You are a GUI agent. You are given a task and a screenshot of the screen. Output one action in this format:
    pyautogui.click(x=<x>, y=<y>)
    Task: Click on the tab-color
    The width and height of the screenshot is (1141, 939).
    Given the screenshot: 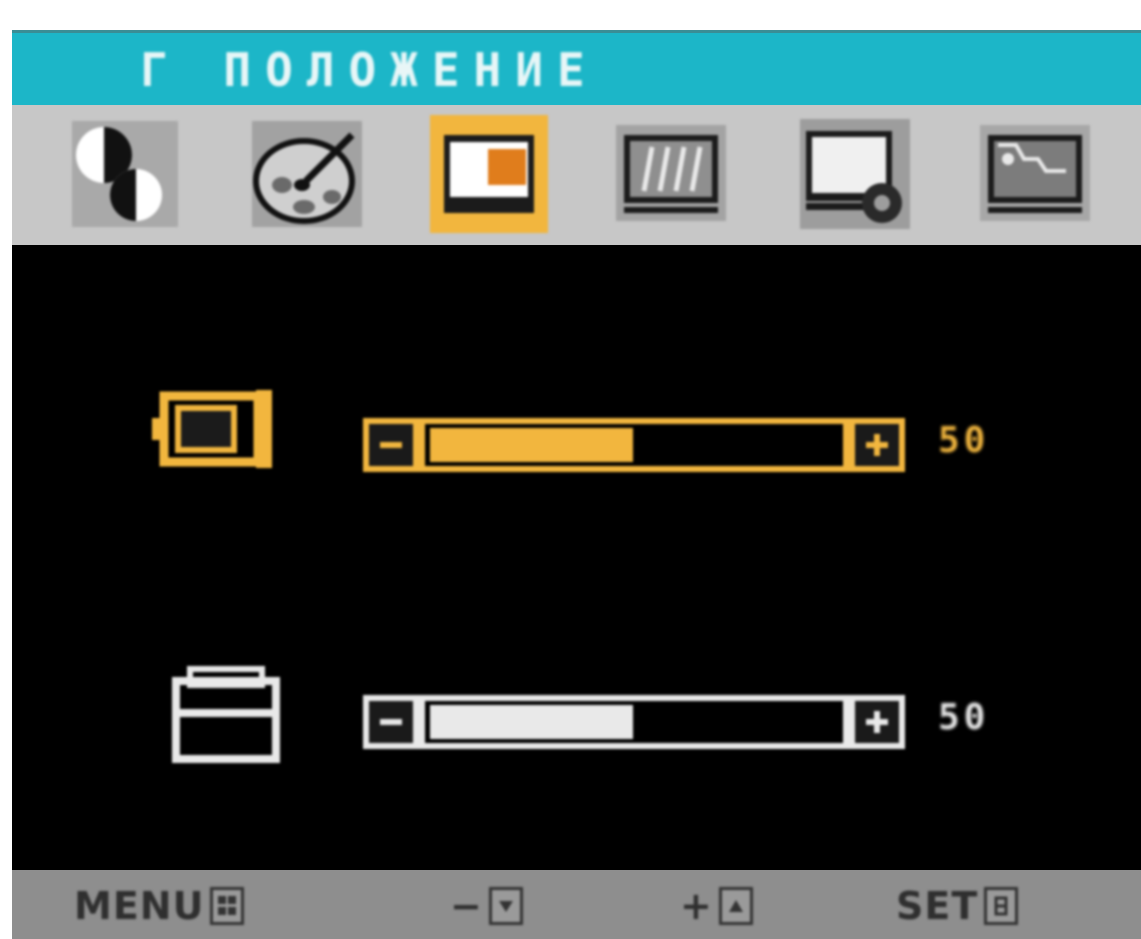 What is the action you would take?
    pyautogui.click(x=307, y=174)
    